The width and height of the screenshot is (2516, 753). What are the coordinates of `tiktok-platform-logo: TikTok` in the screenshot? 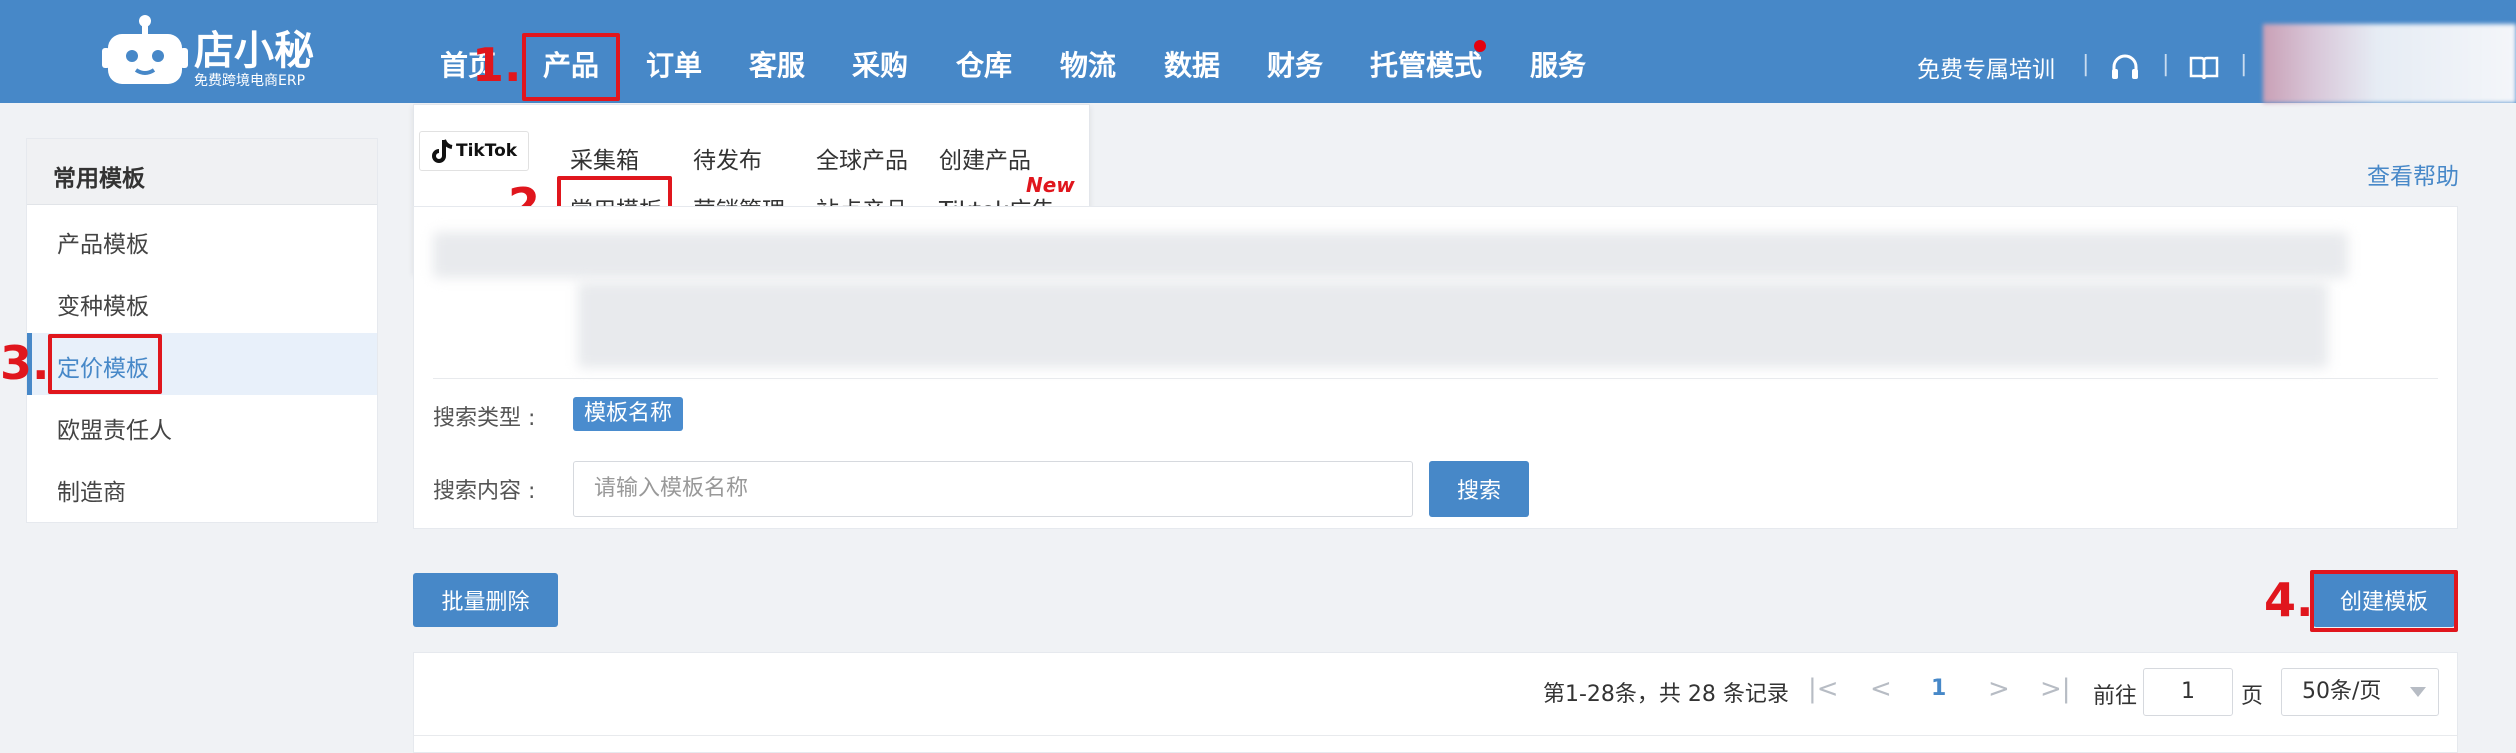 It's located at (474, 151).